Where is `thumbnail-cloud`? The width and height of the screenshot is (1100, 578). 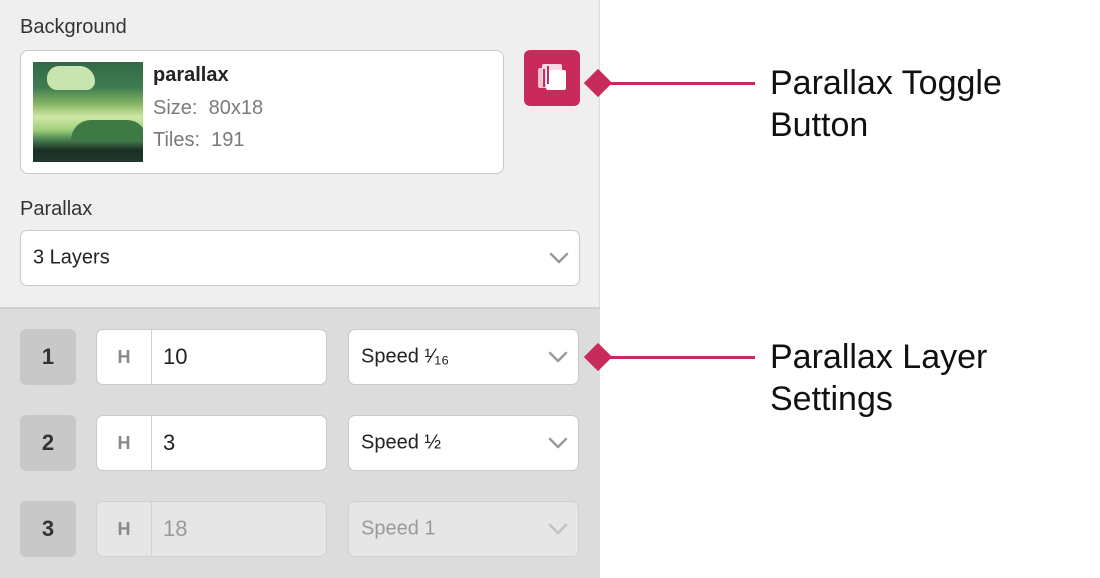 thumbnail-cloud is located at coordinates (71, 78).